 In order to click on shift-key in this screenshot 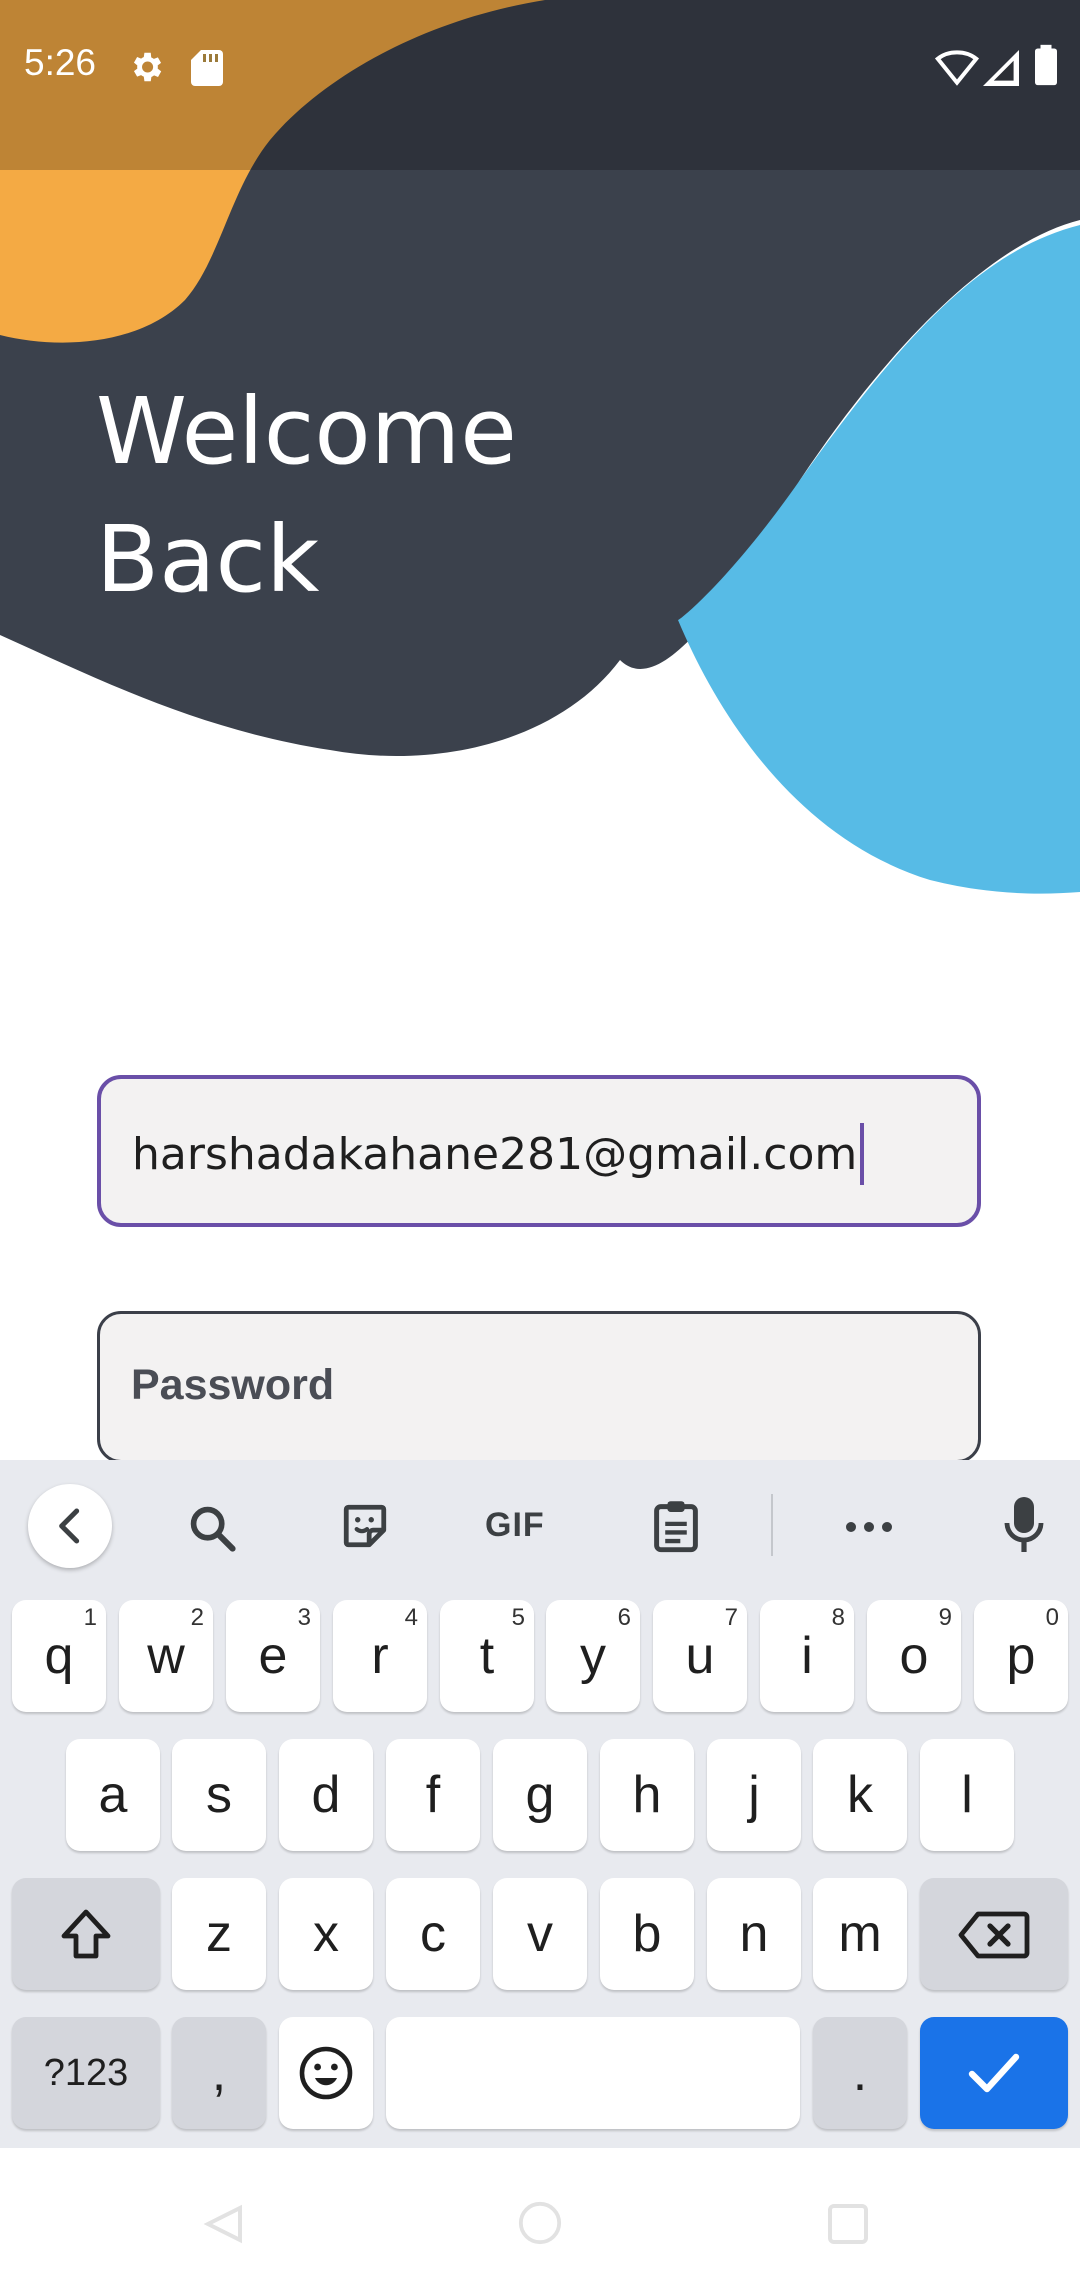, I will do `click(86, 1934)`.